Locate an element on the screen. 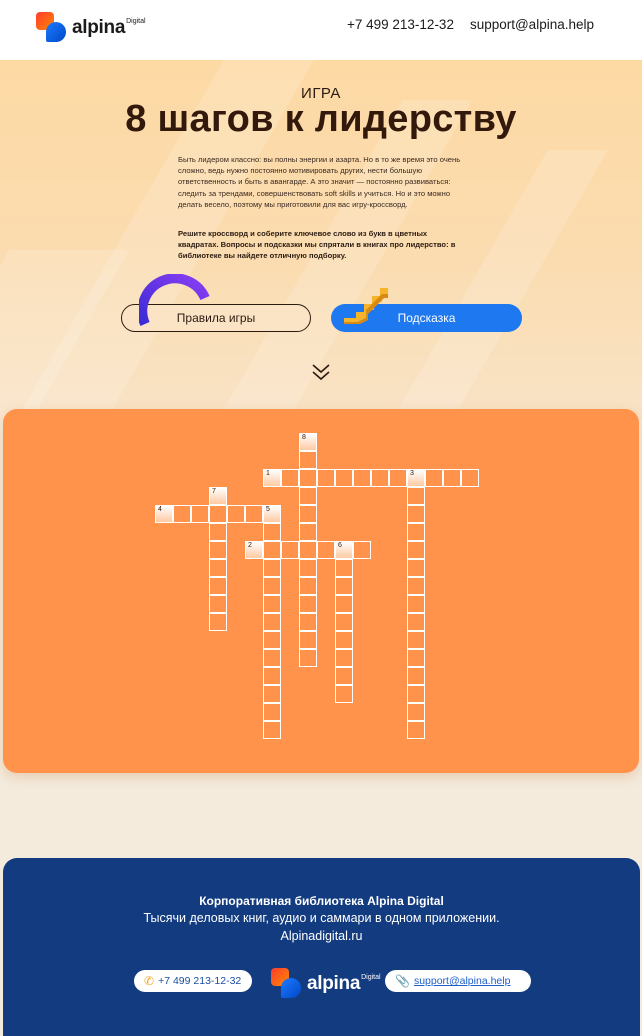 This screenshot has width=642, height=1036. crossword-cell-highlighted: 3 is located at coordinates (416, 478).